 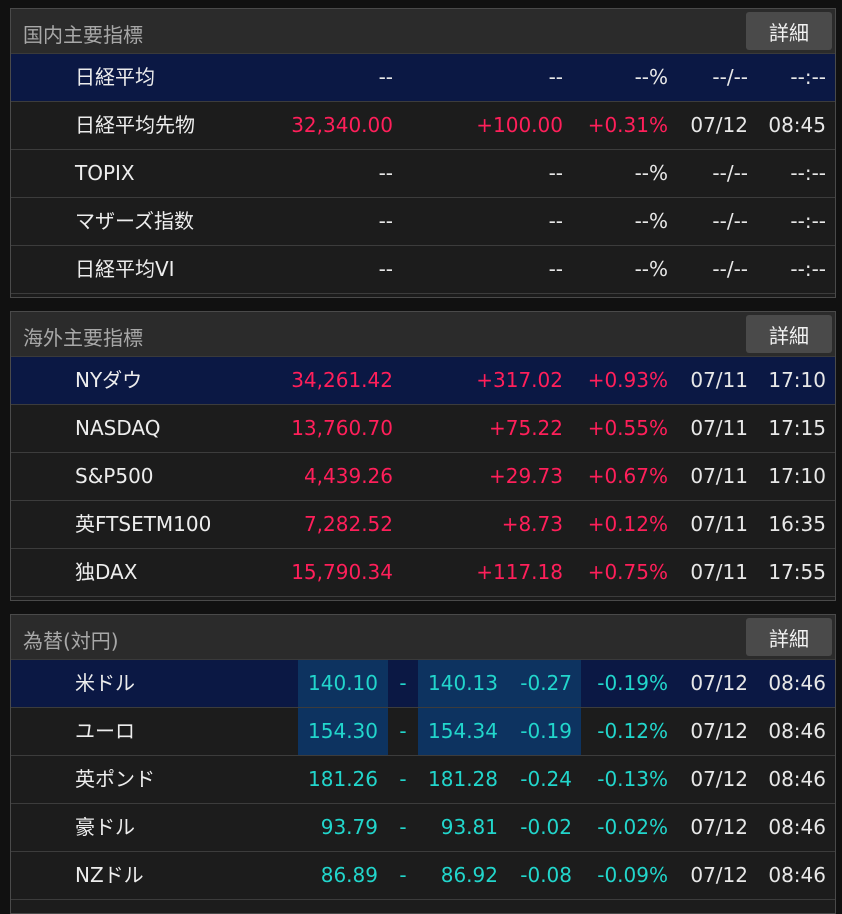 I want to click on fx-change-pct: -0.12%, so click(x=632, y=731).